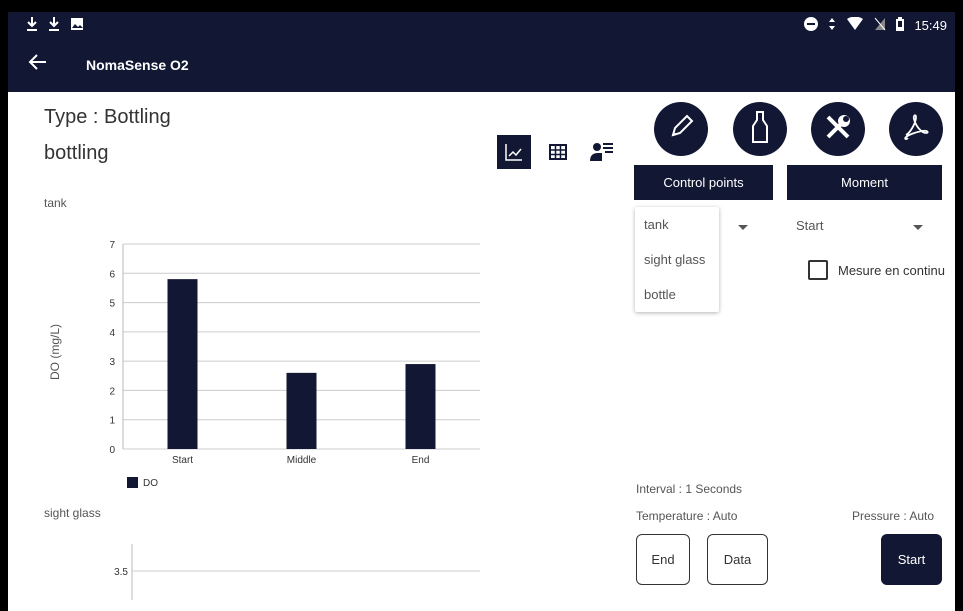 This screenshot has width=963, height=611. What do you see at coordinates (855, 25) in the screenshot?
I see `wifi-icon` at bounding box center [855, 25].